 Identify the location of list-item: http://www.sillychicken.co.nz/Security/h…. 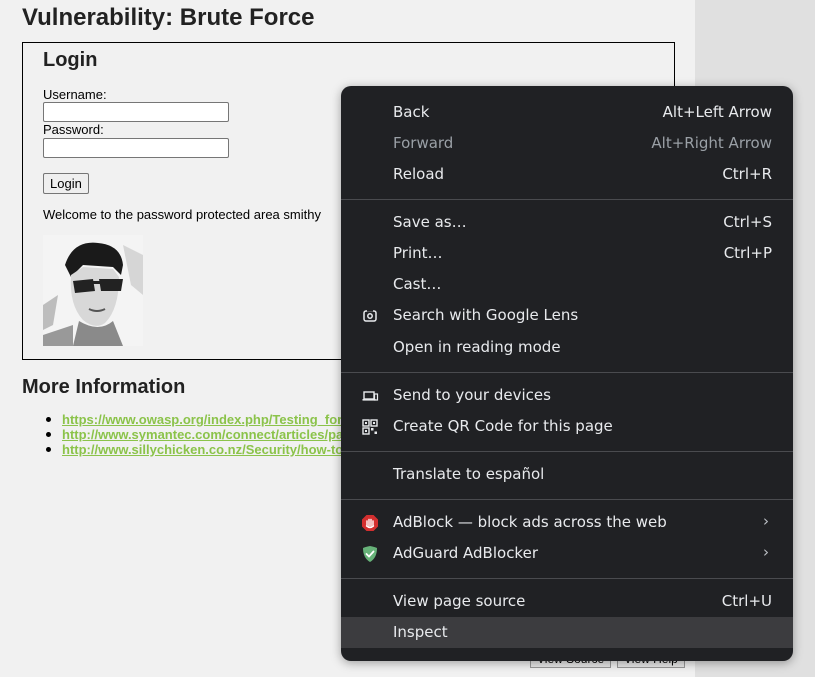
(194, 449).